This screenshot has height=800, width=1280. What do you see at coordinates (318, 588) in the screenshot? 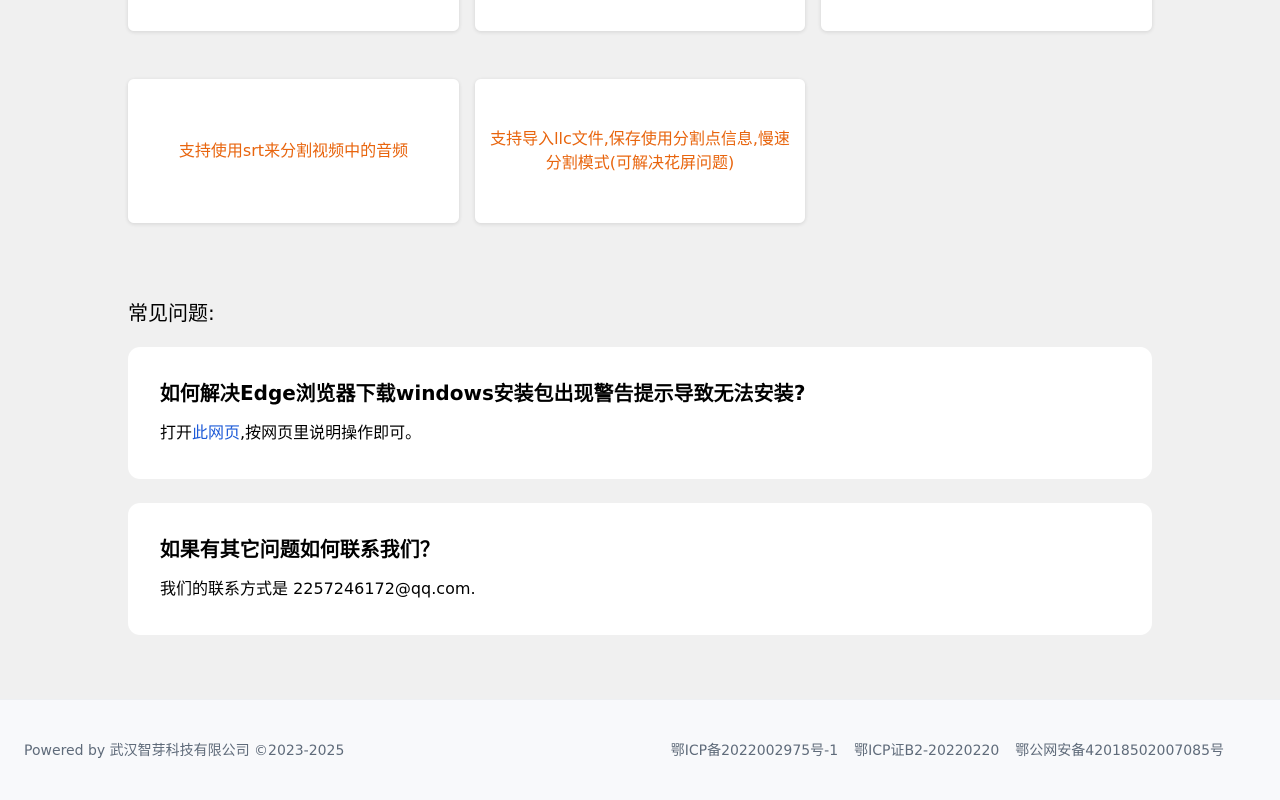
I see `faq-answer: 我们的联系方式是 2257246172@qq.com.` at bounding box center [318, 588].